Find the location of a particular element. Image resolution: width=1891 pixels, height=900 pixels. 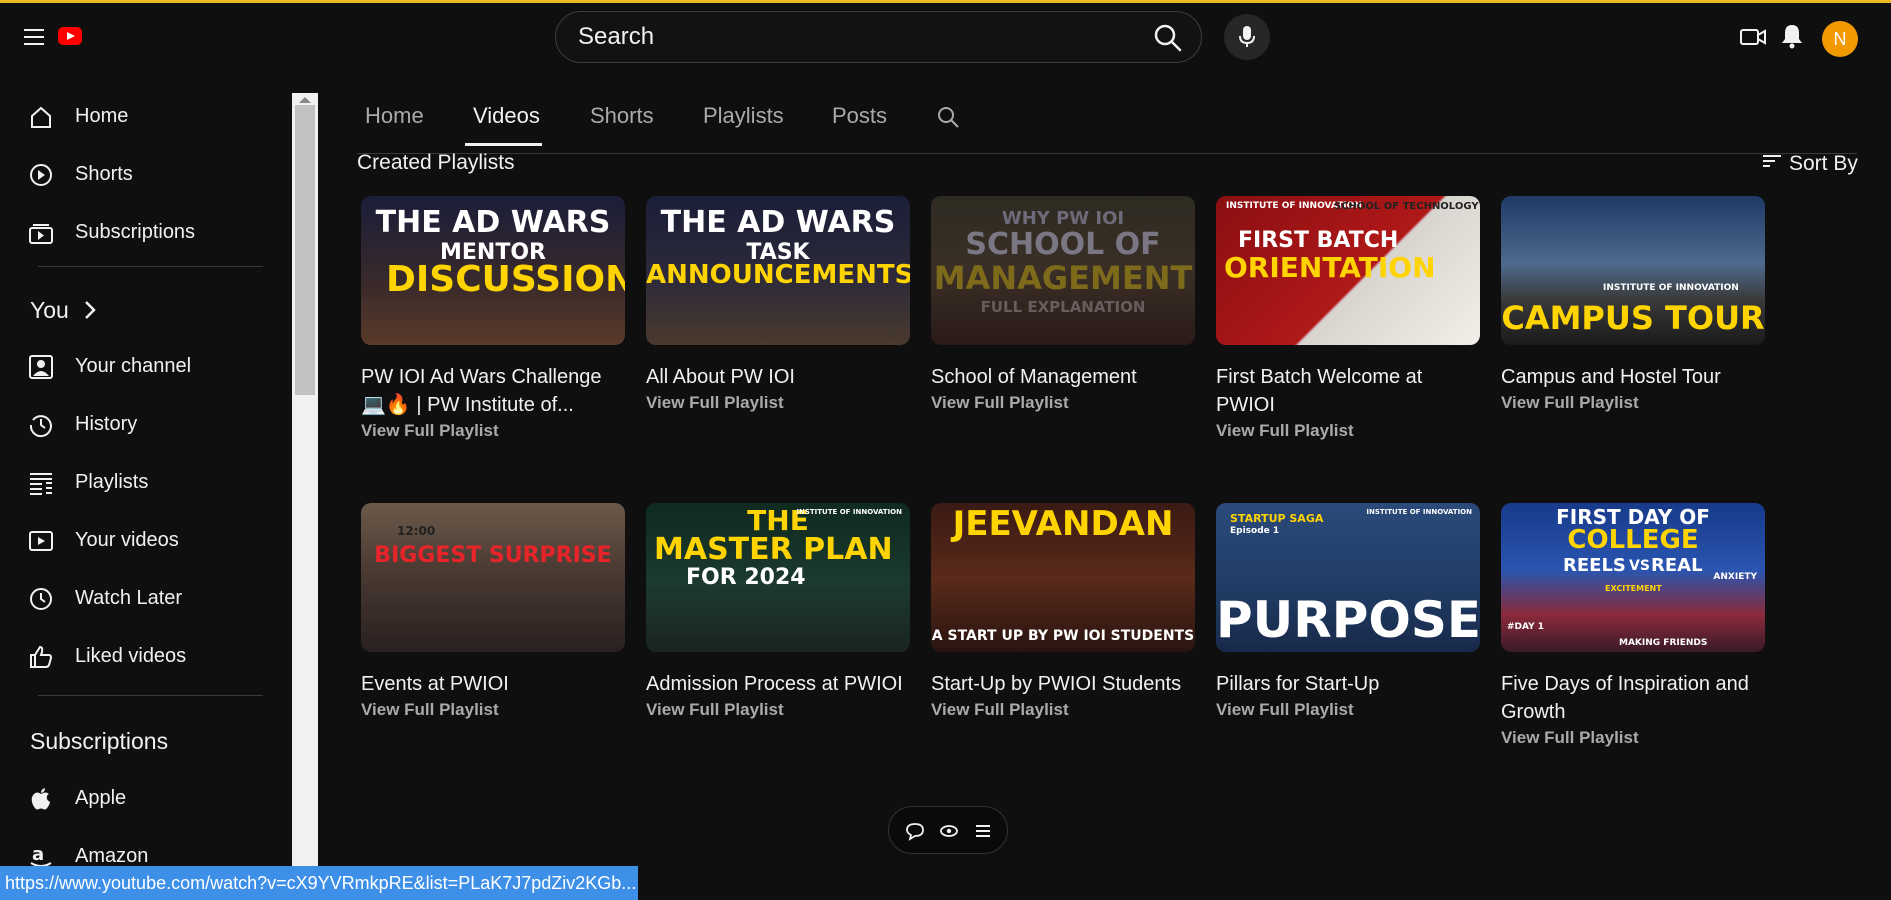

your-videos-icon is located at coordinates (41, 541).